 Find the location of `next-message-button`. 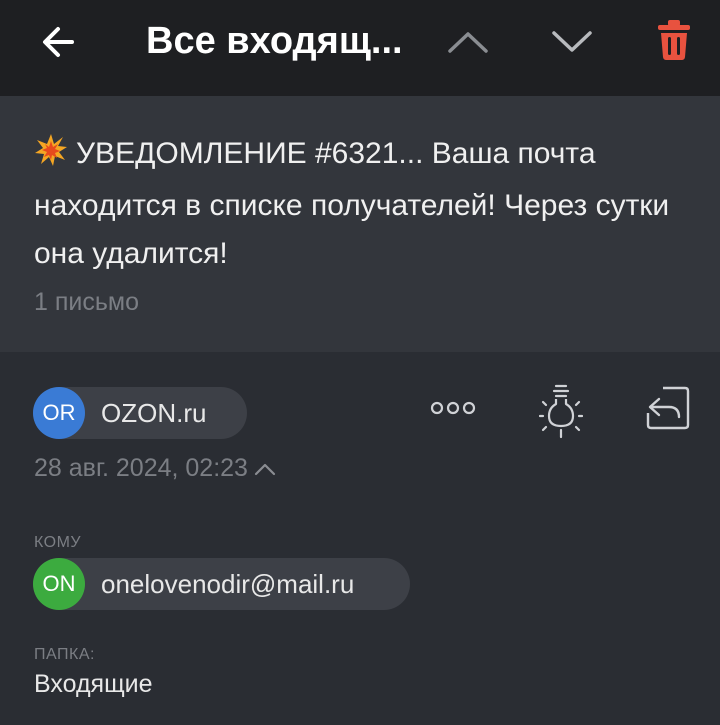

next-message-button is located at coordinates (572, 42).